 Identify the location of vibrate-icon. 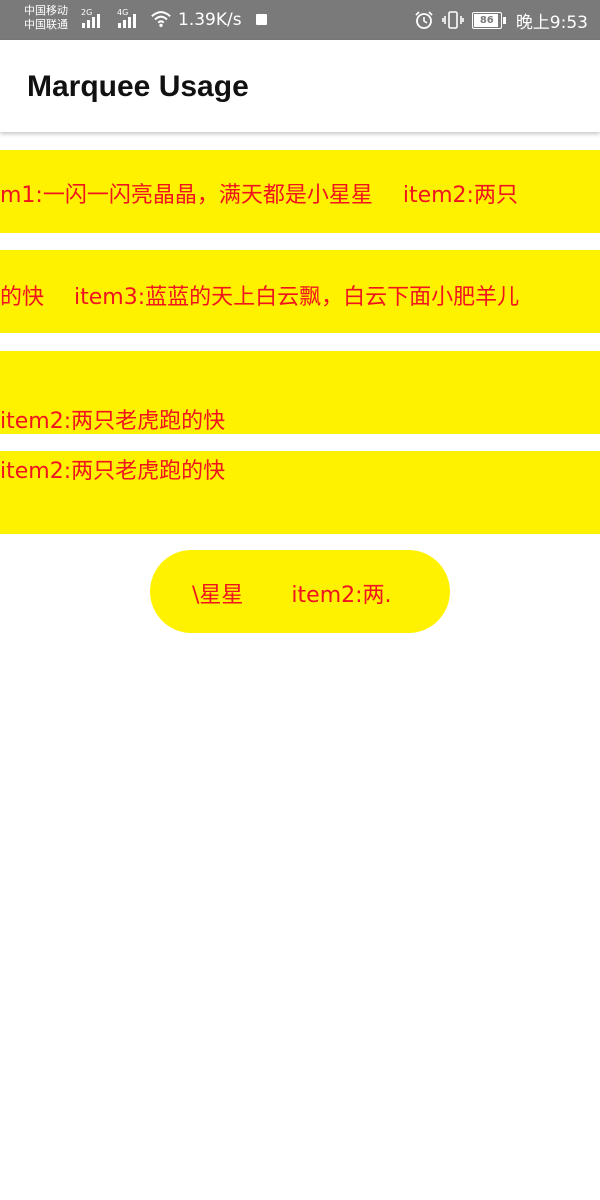
(453, 20).